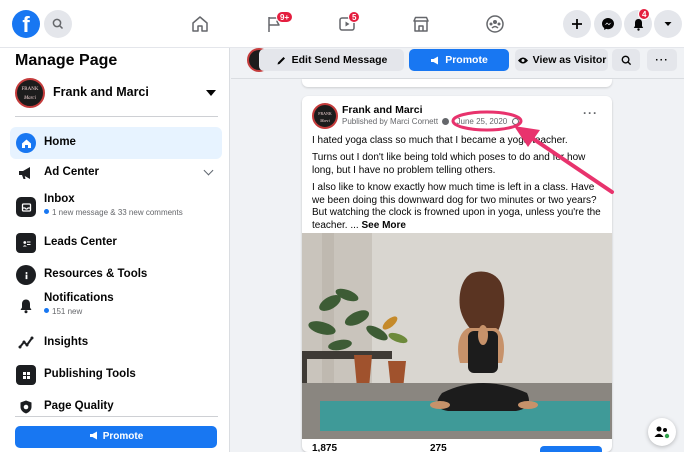  I want to click on post-meta: Published by Marci Cornett June 25, 2020, so click(431, 121).